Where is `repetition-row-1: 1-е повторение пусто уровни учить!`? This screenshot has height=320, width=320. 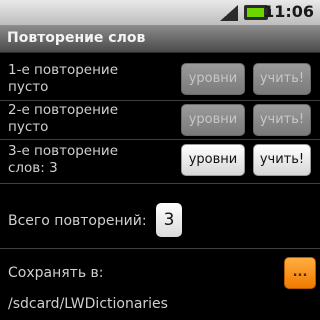 repetition-row-1: 1-е повторение пусто уровни учить! is located at coordinates (160, 78).